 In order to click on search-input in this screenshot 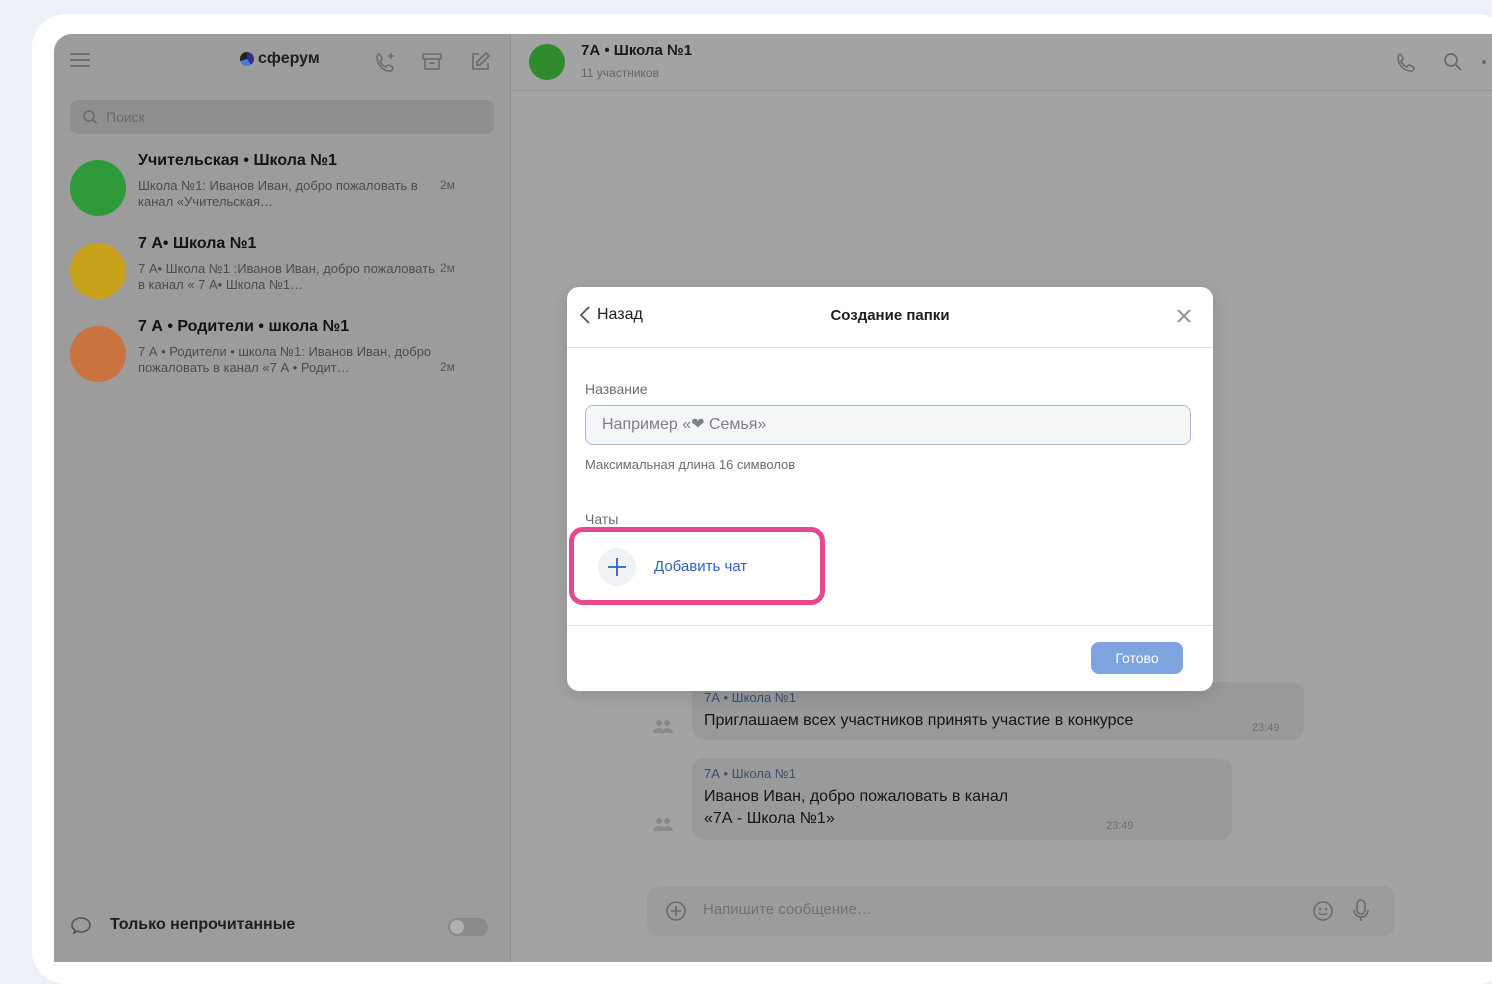, I will do `click(286, 117)`.